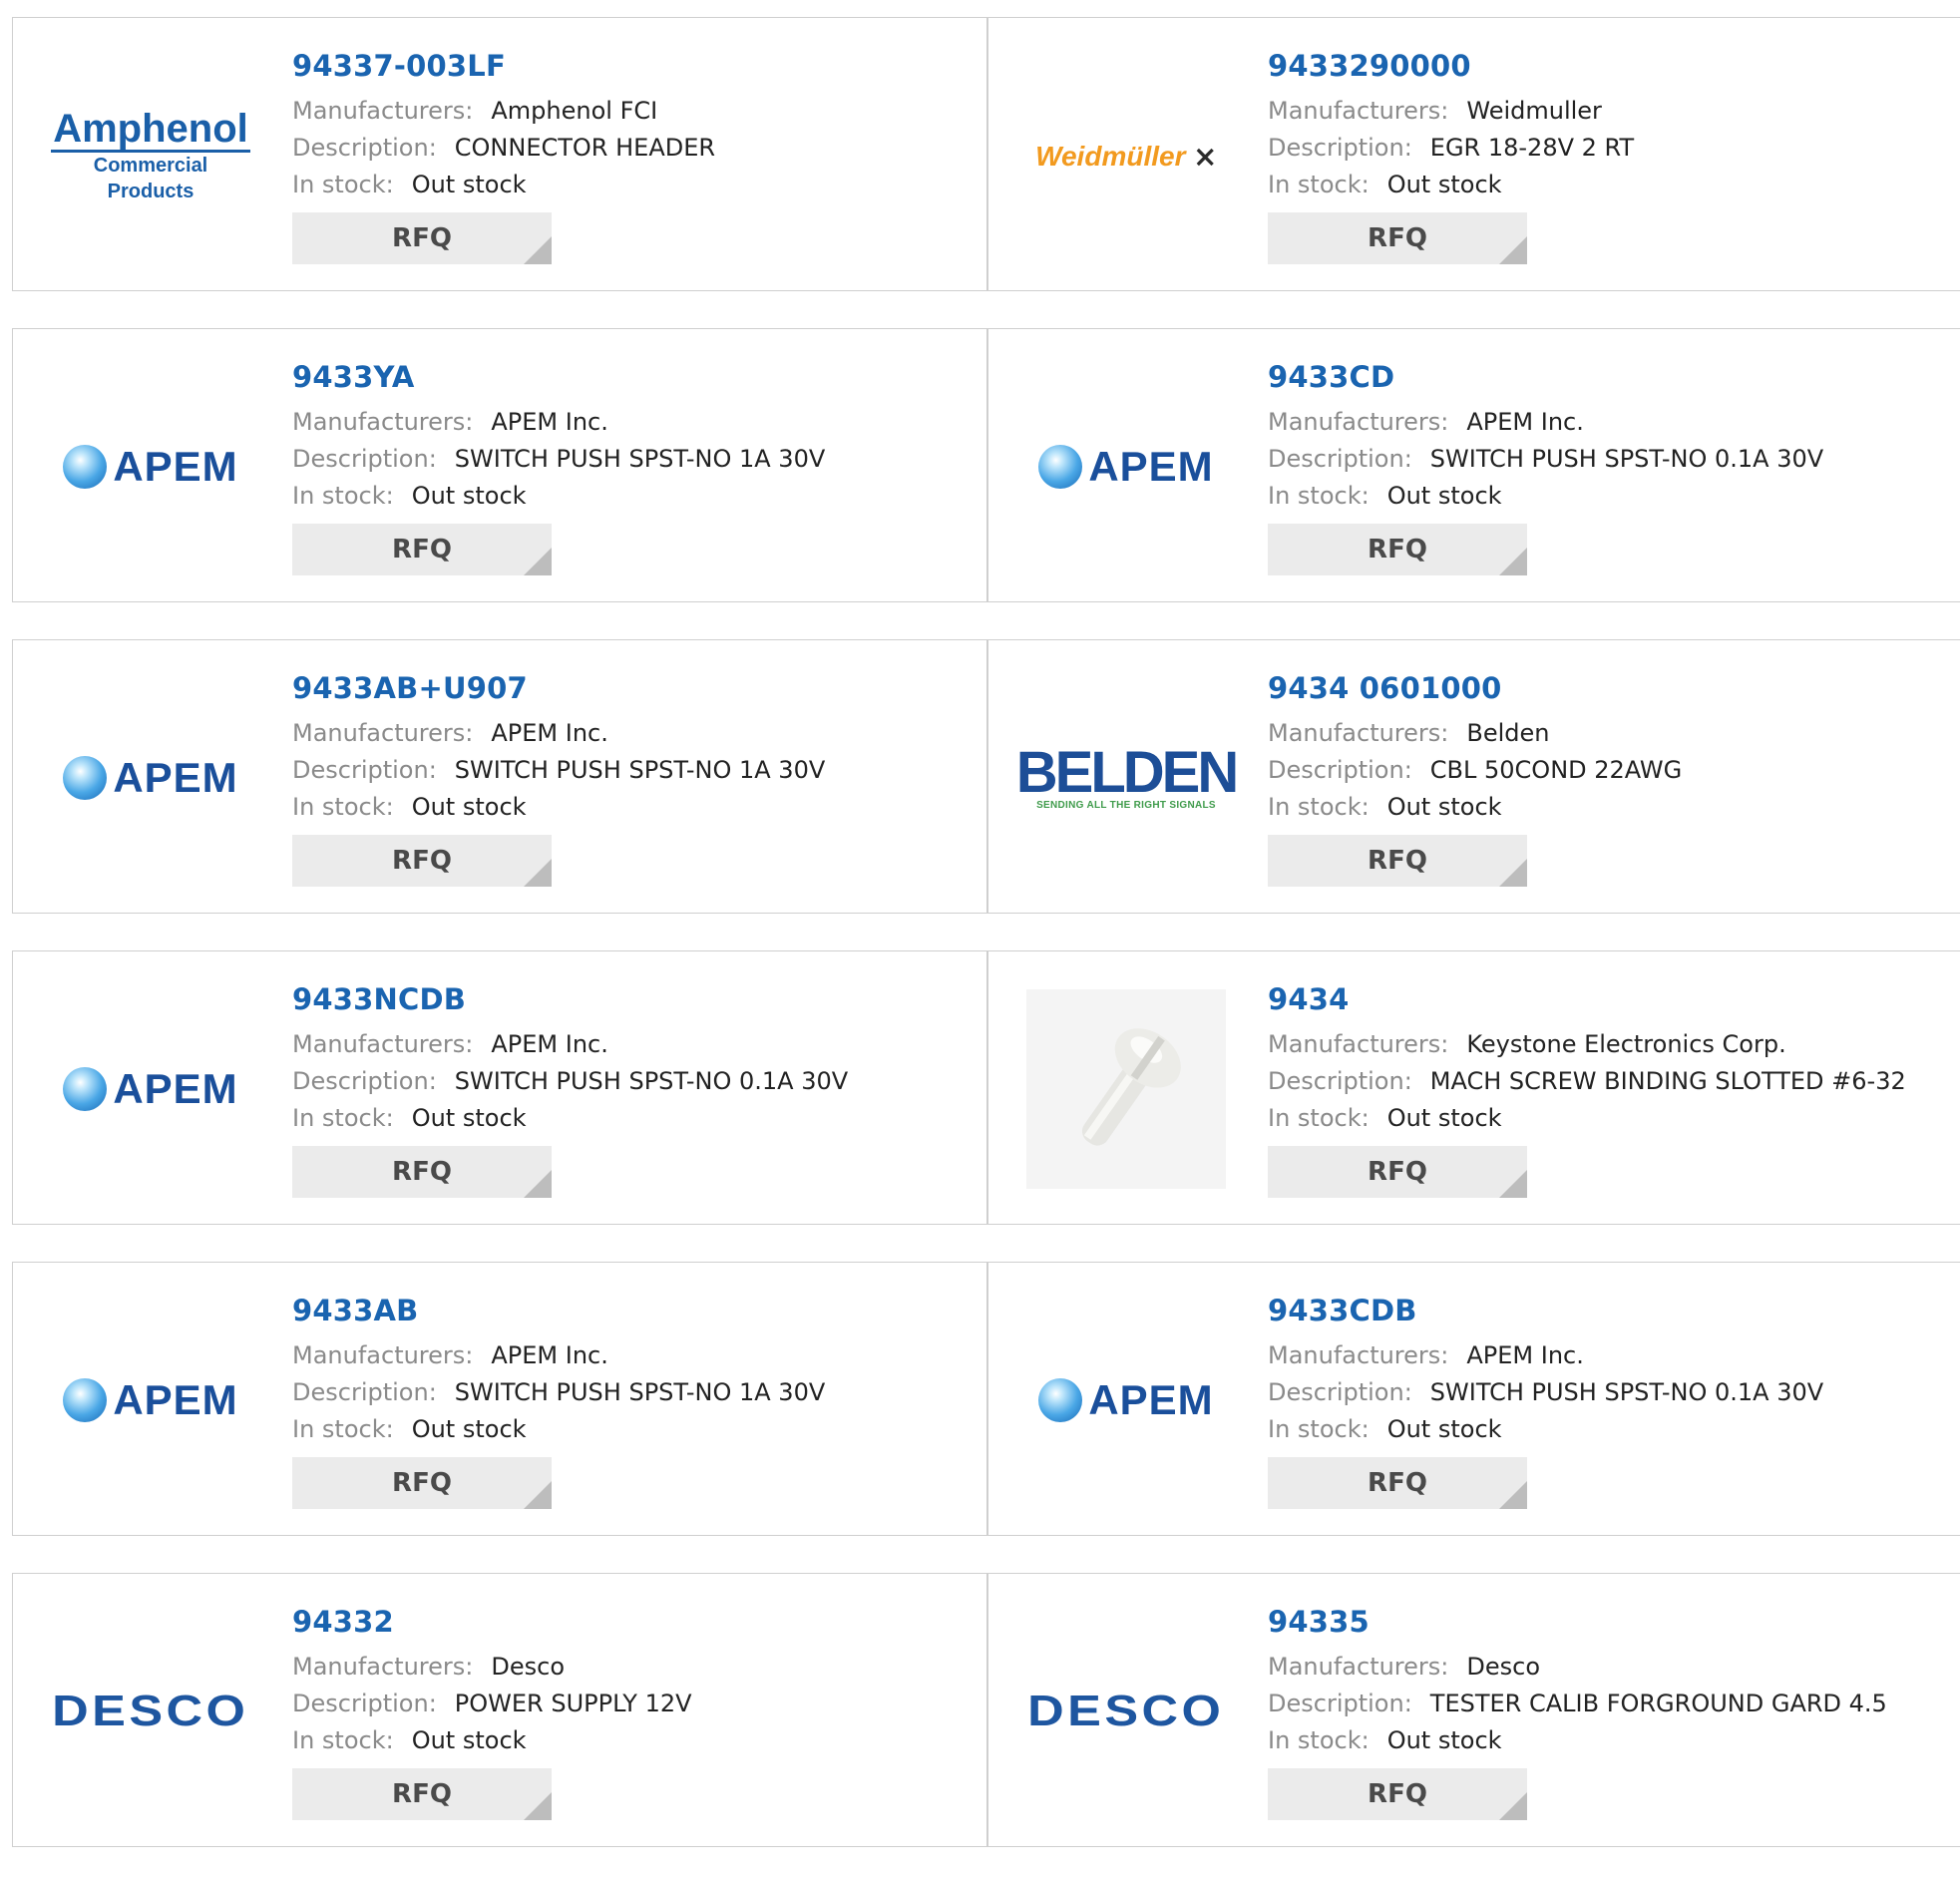 Image resolution: width=1960 pixels, height=1884 pixels. I want to click on part-number-link: 94335, so click(1605, 1622).